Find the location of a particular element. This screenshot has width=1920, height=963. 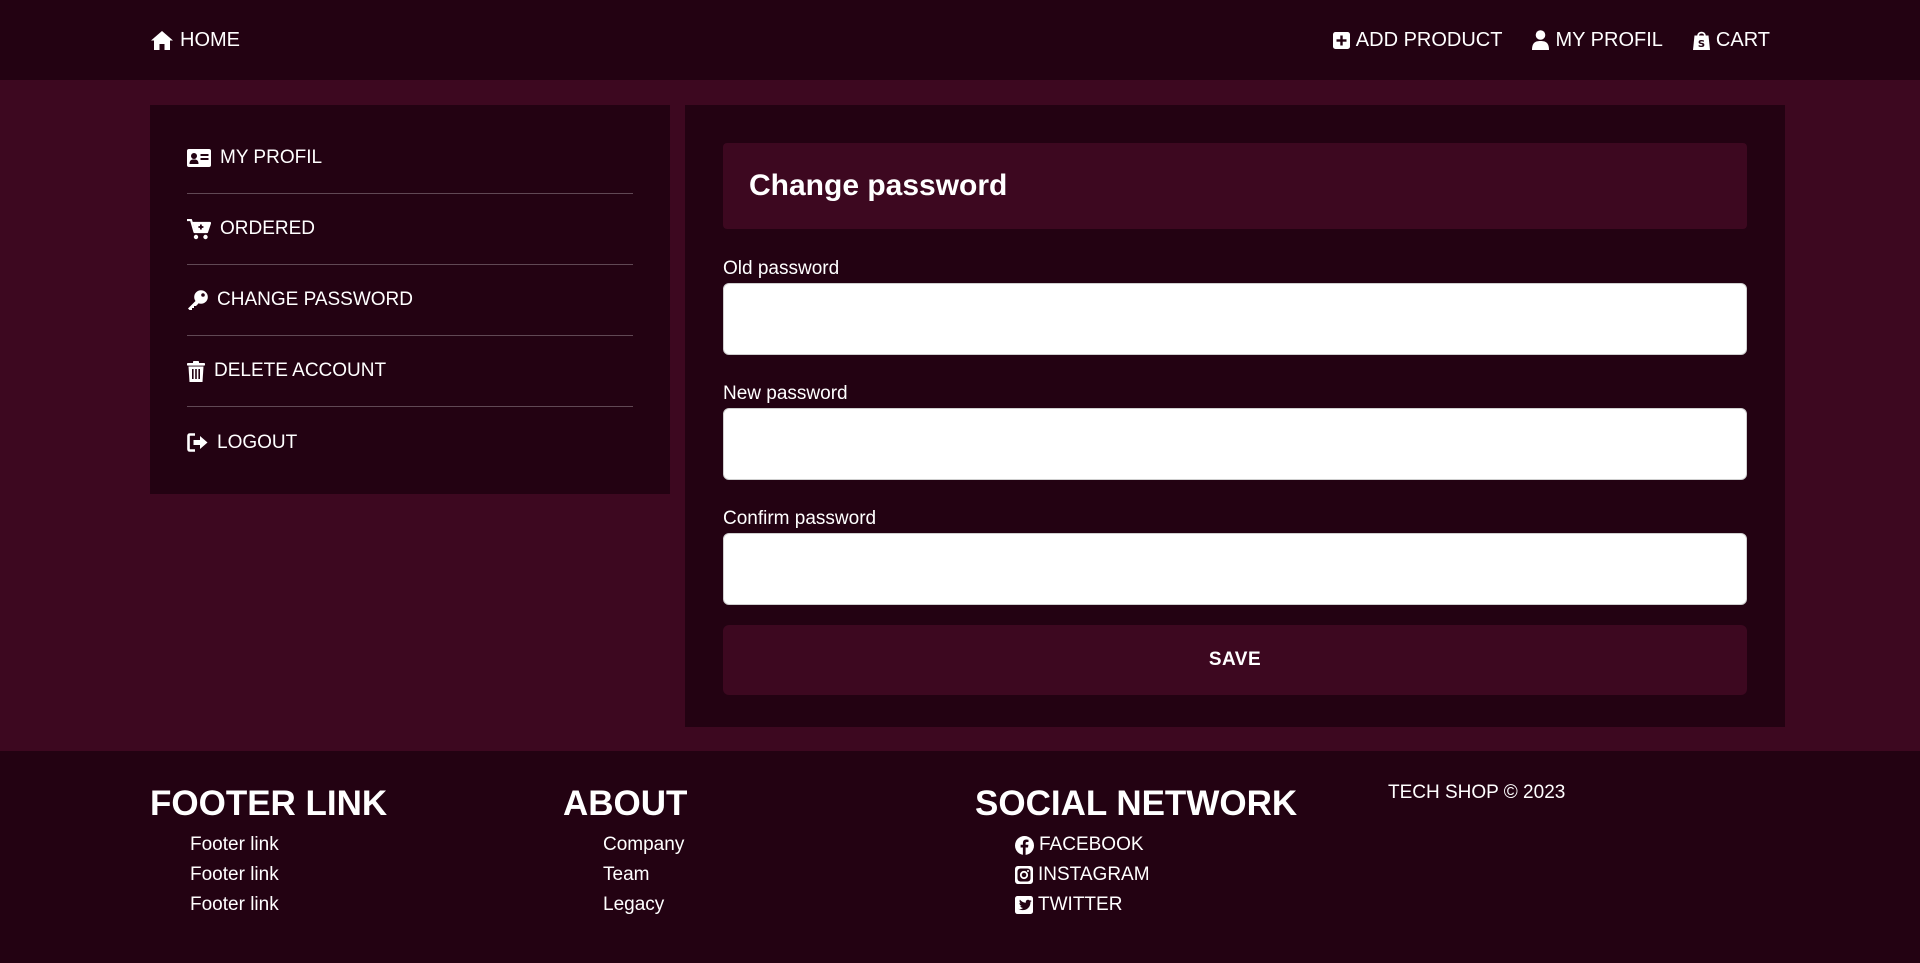

nav-cart-link: S CART is located at coordinates (1731, 40).